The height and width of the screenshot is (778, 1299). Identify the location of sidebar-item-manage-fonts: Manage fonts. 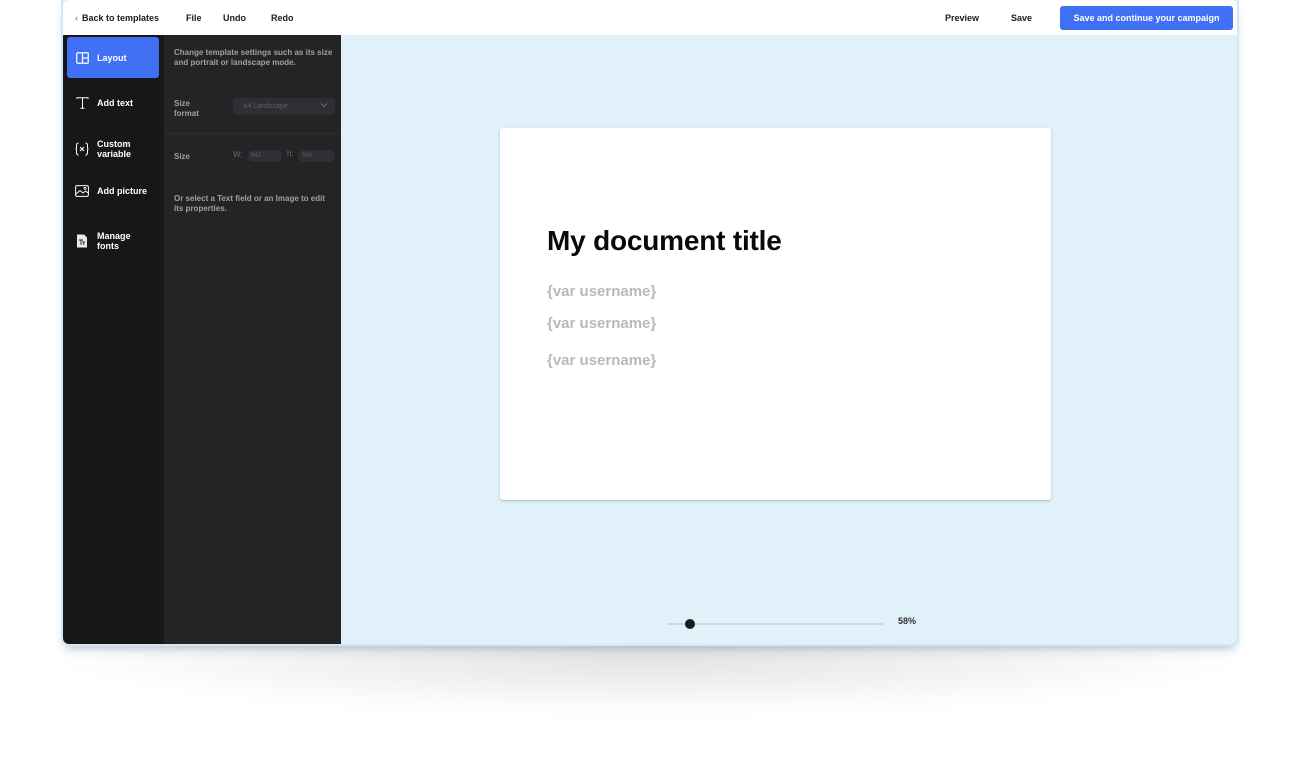
(113, 241).